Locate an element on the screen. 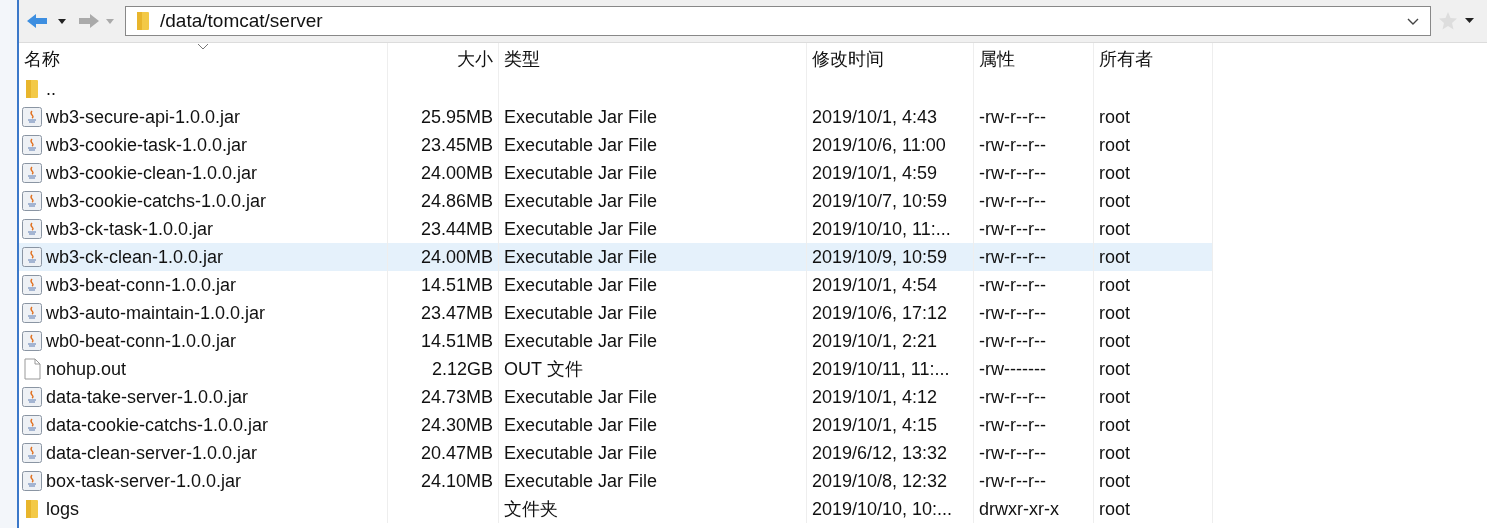 The image size is (1487, 528). file-modified: 2019/10/7, 10:59 is located at coordinates (880, 201).